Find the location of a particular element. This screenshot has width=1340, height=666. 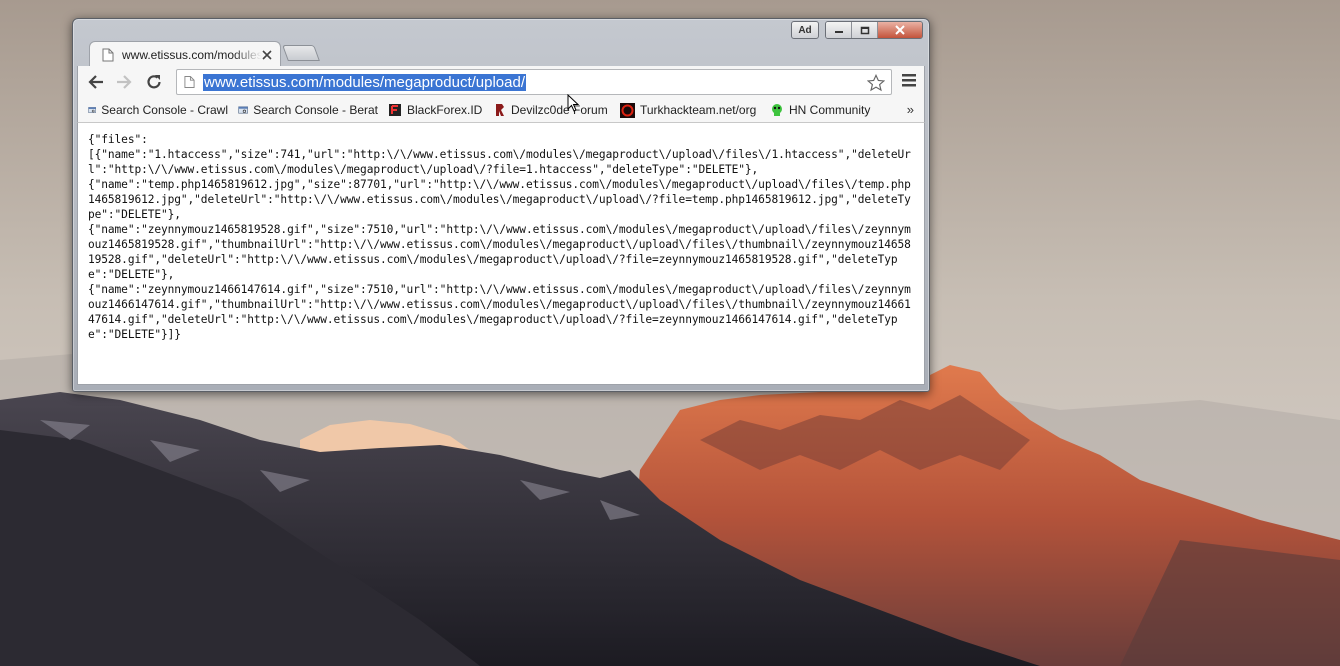

maximize-icon is located at coordinates (864, 30).